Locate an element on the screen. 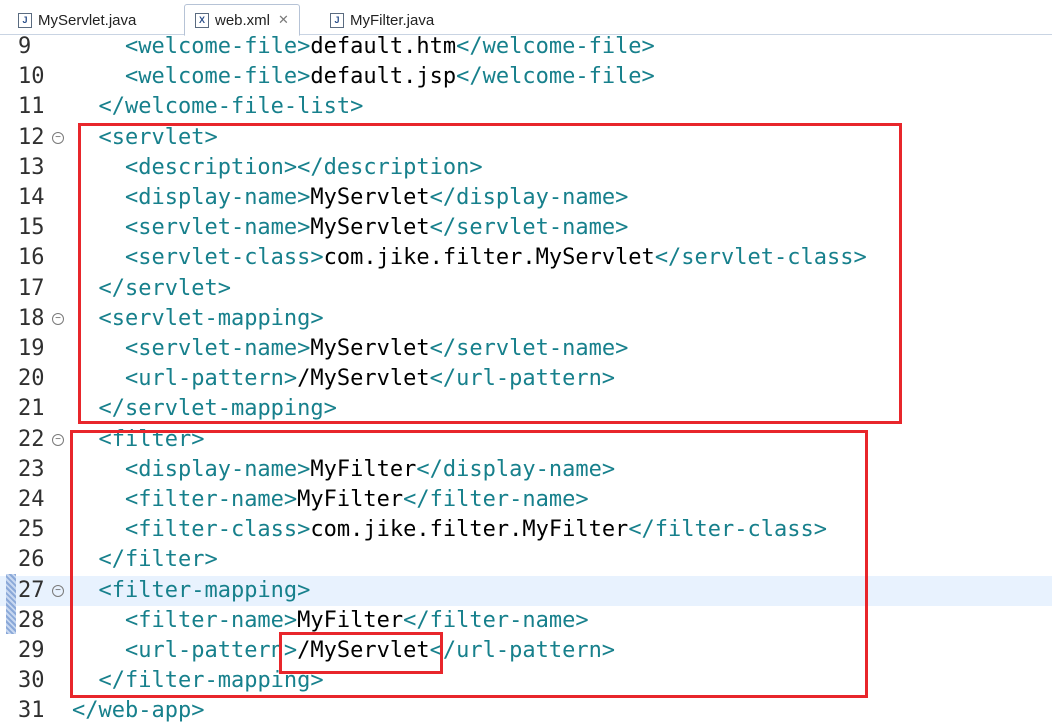 This screenshot has width=1052, height=726. xml-tag: <url-pattern> is located at coordinates (211, 650).